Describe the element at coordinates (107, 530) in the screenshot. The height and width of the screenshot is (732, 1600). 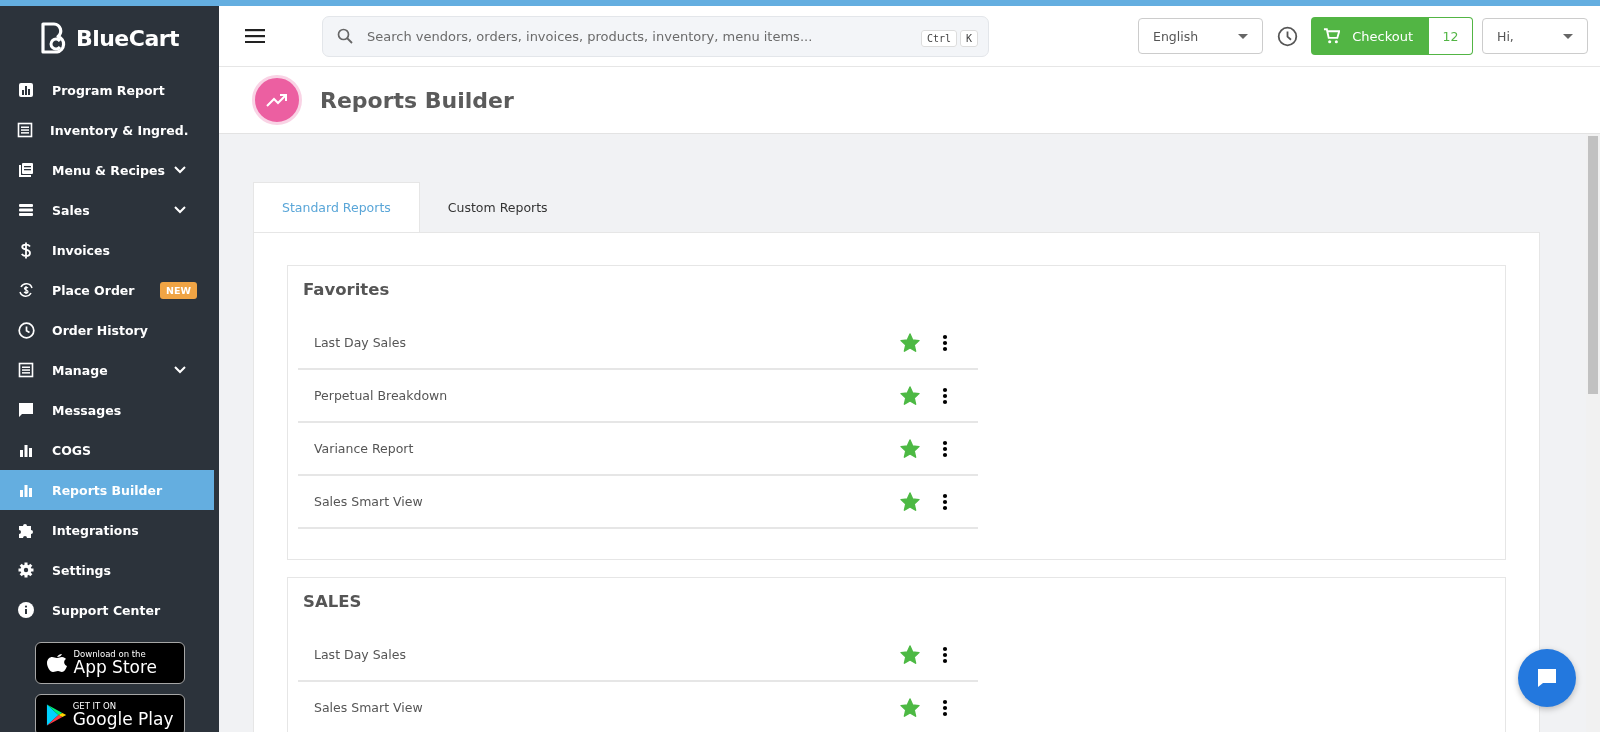
I see `sidebar-item: Integrations` at that location.